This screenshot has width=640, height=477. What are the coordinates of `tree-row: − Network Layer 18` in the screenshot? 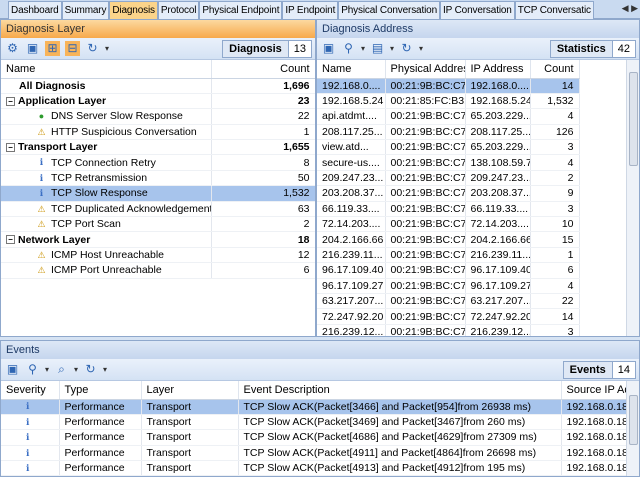 It's located at (158, 239).